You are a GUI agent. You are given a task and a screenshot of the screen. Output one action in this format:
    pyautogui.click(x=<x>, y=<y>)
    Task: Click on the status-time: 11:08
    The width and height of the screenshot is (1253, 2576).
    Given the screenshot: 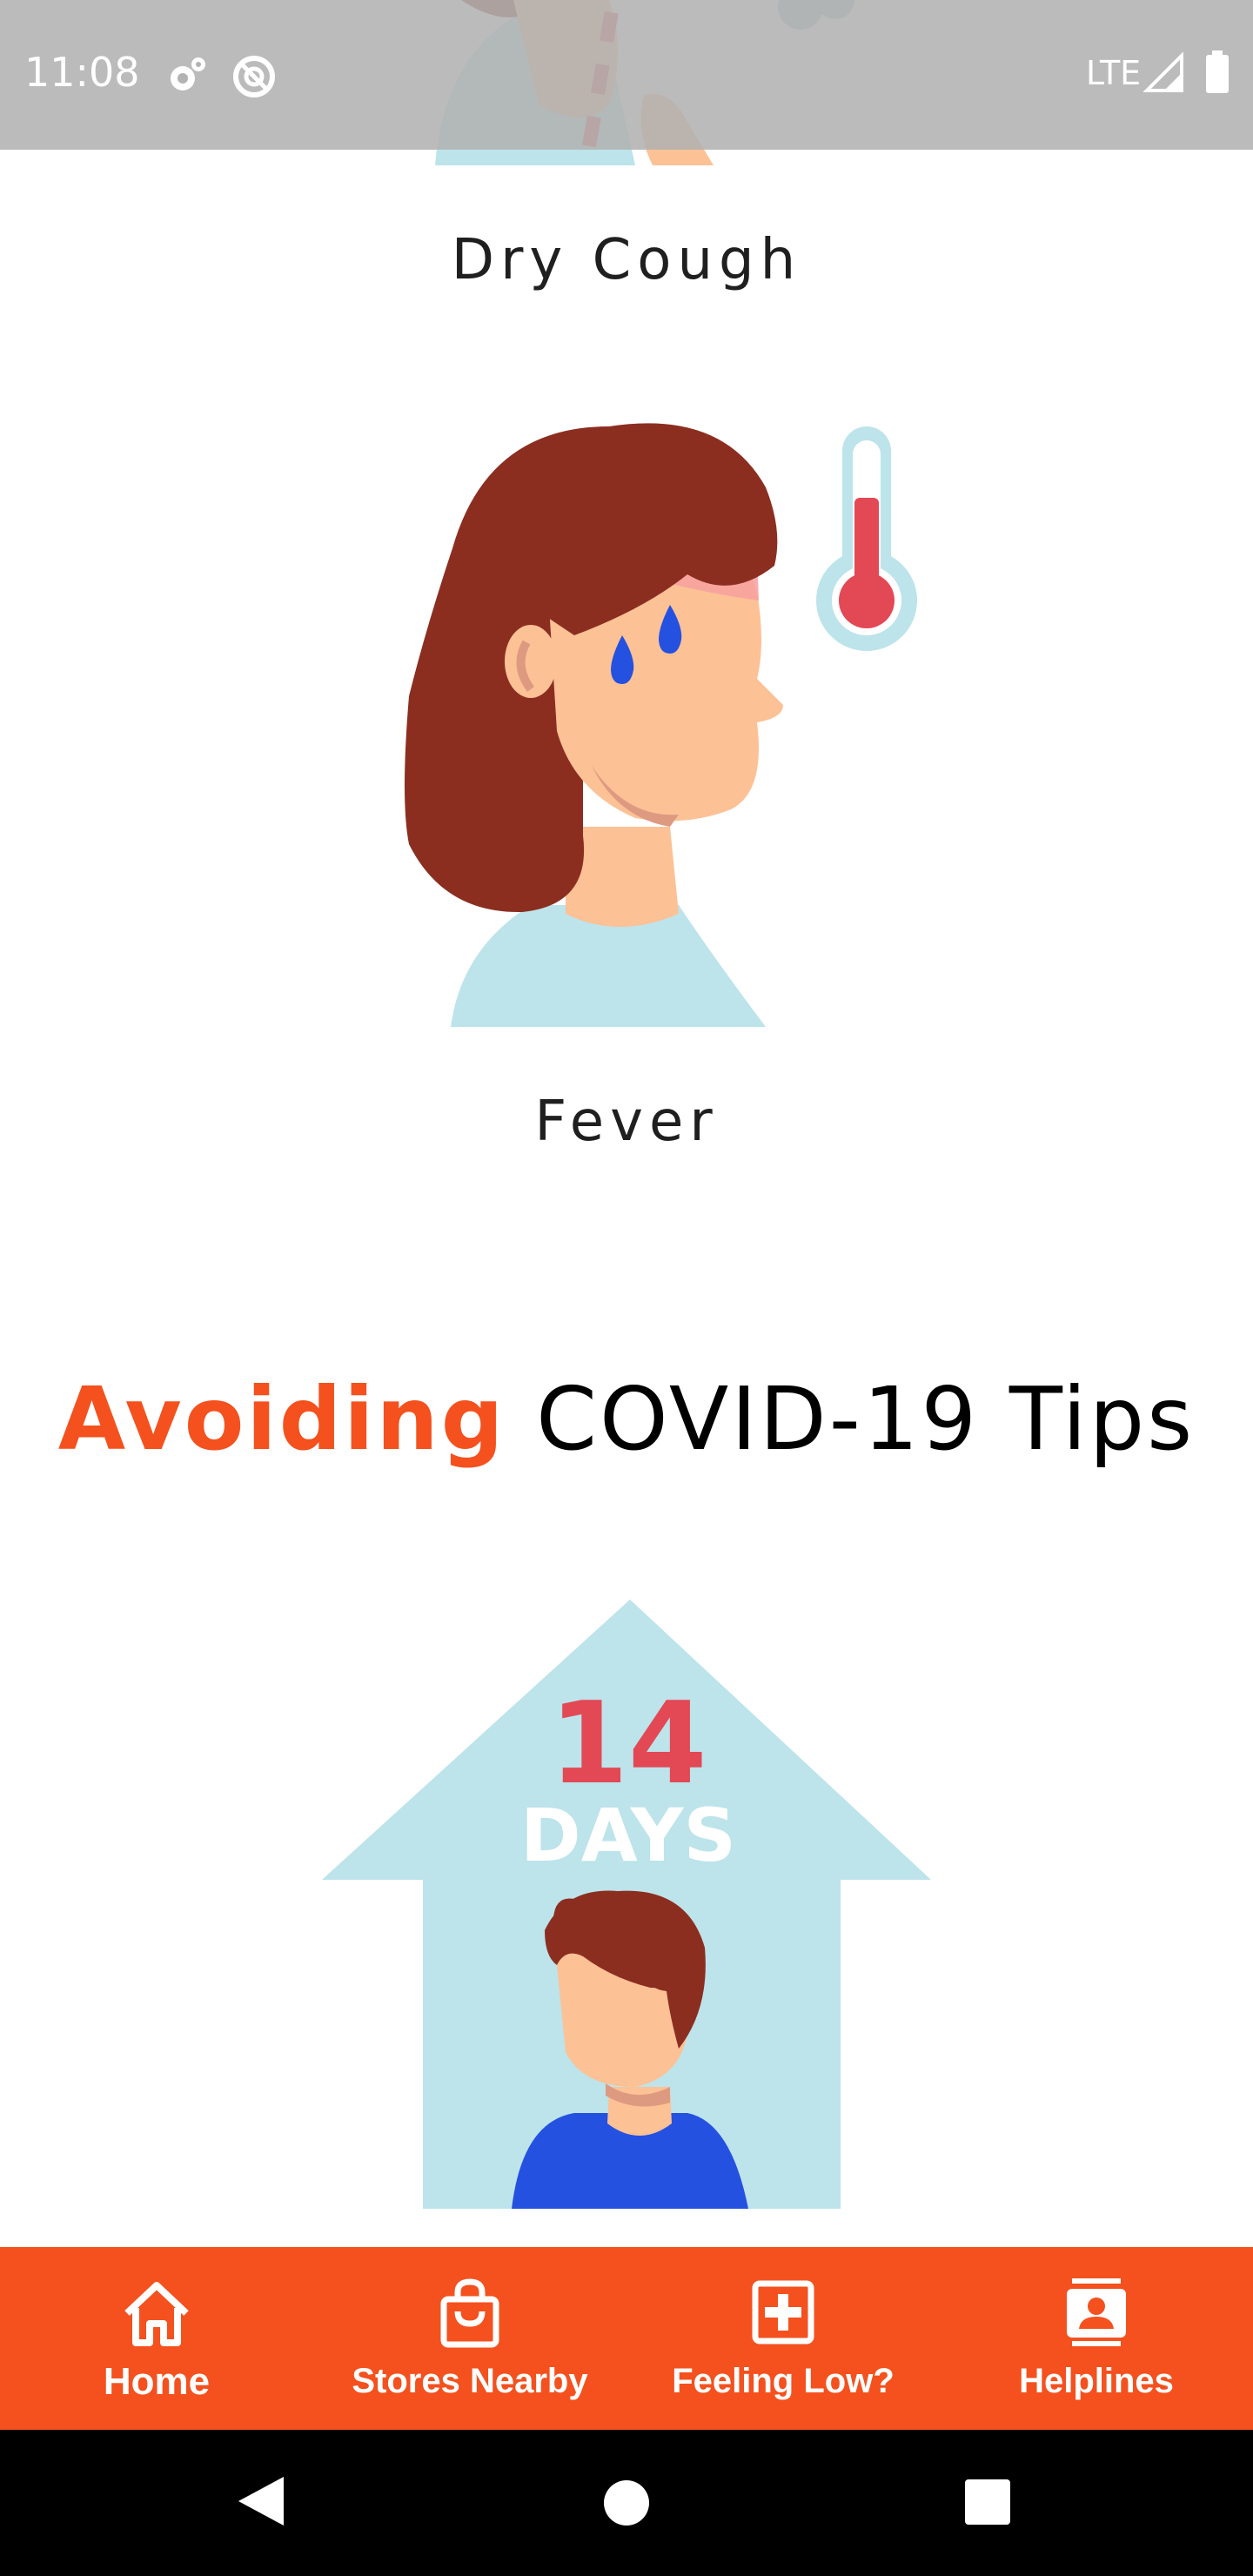 What is the action you would take?
    pyautogui.click(x=82, y=72)
    